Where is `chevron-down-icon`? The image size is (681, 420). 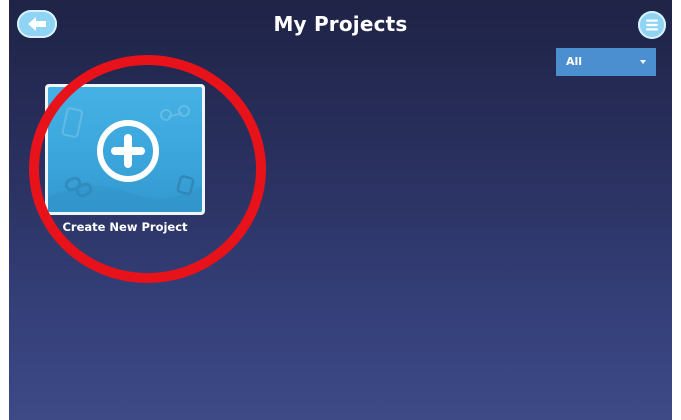 chevron-down-icon is located at coordinates (643, 62).